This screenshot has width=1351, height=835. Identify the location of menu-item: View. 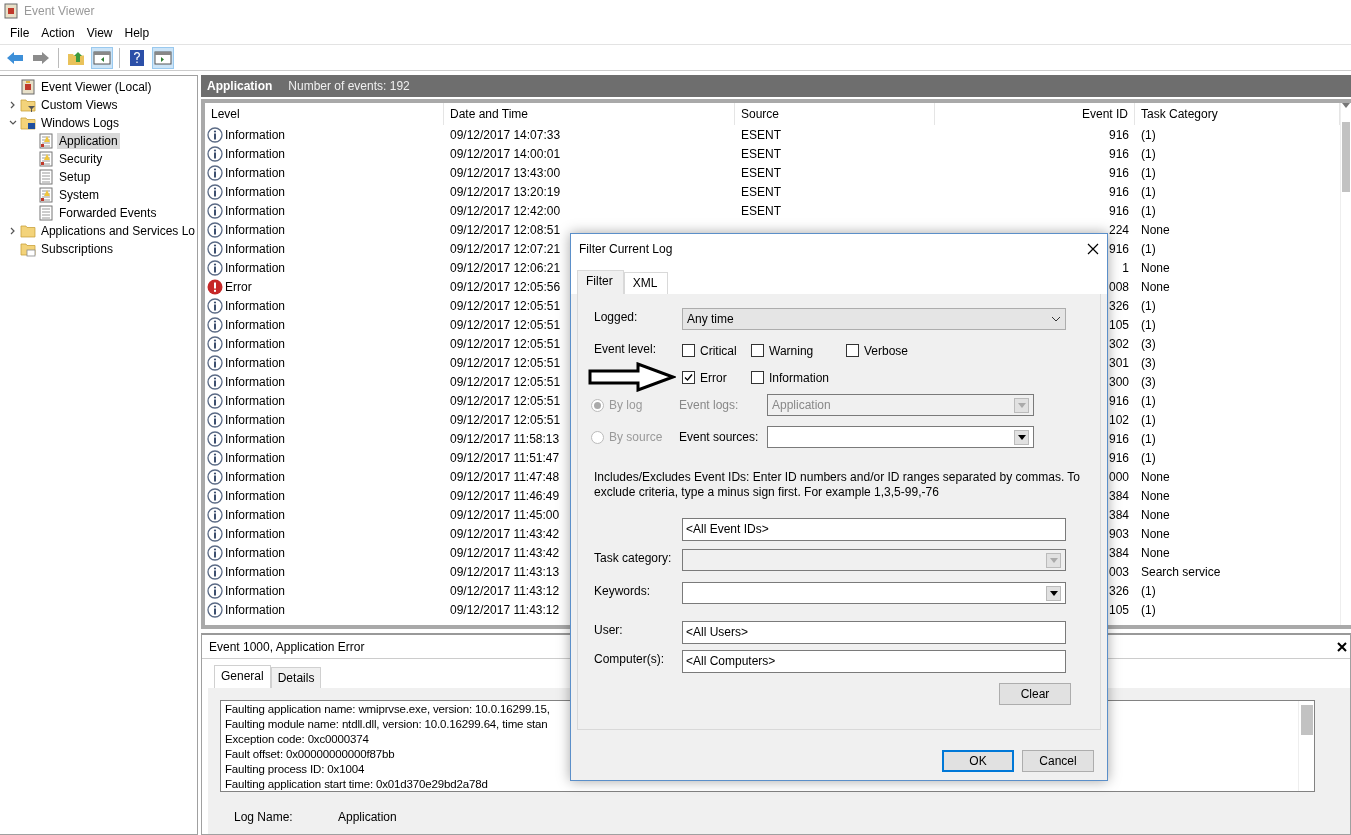
(99, 33).